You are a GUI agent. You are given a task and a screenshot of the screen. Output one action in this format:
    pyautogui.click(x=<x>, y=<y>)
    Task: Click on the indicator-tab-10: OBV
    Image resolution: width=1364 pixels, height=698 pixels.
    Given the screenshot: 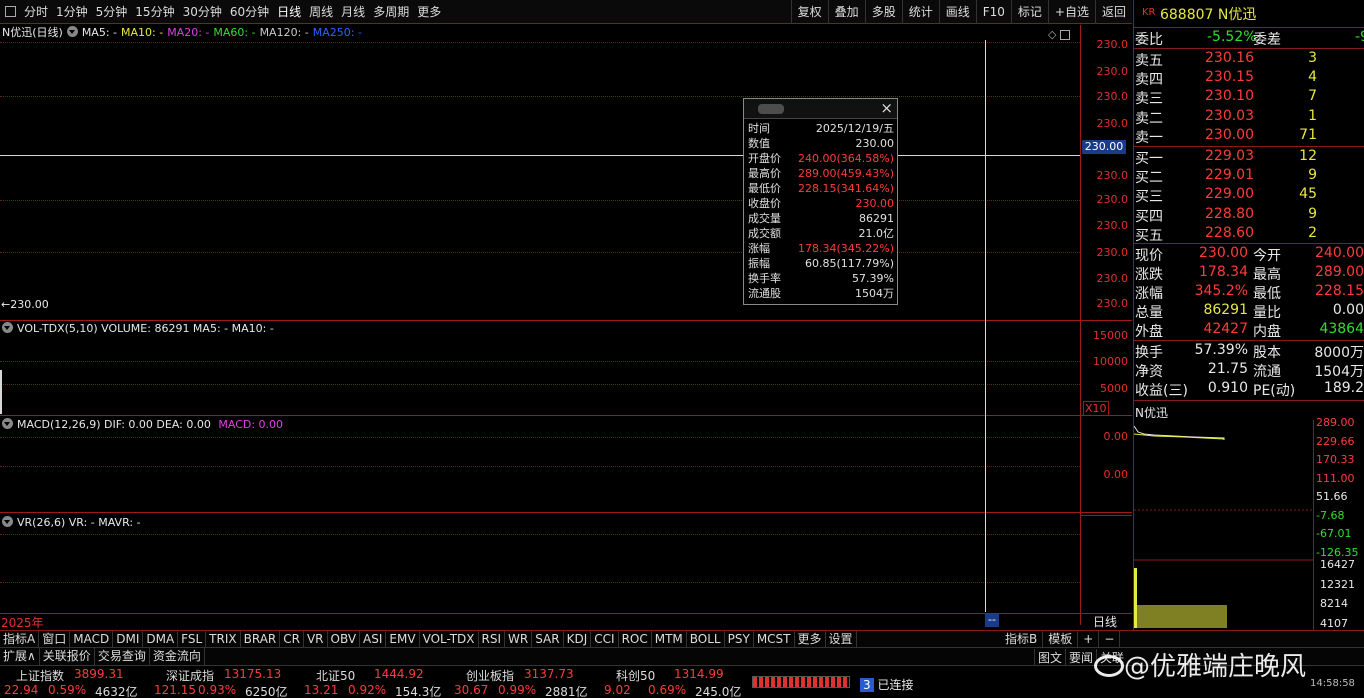 What is the action you would take?
    pyautogui.click(x=344, y=639)
    